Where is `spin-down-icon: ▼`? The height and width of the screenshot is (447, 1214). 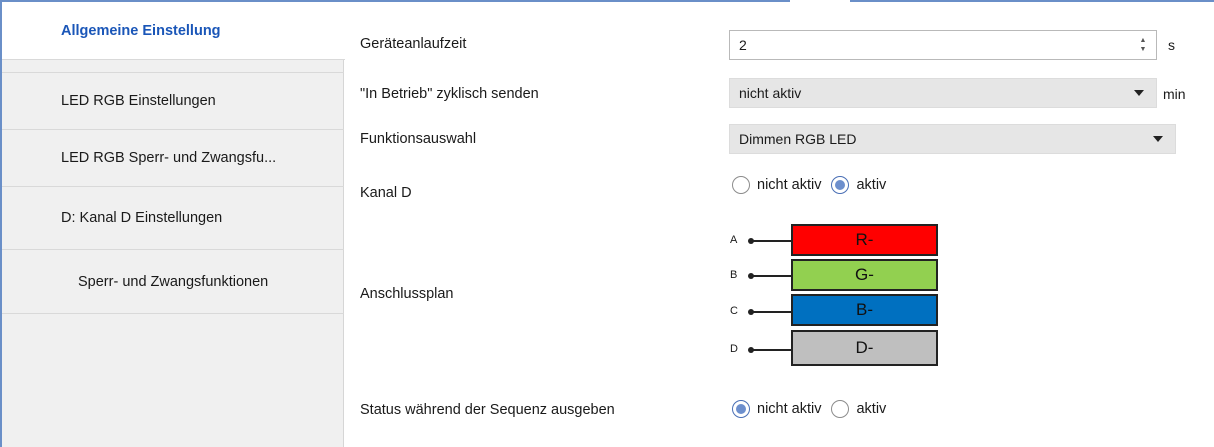
spin-down-icon: ▼ is located at coordinates (1143, 49).